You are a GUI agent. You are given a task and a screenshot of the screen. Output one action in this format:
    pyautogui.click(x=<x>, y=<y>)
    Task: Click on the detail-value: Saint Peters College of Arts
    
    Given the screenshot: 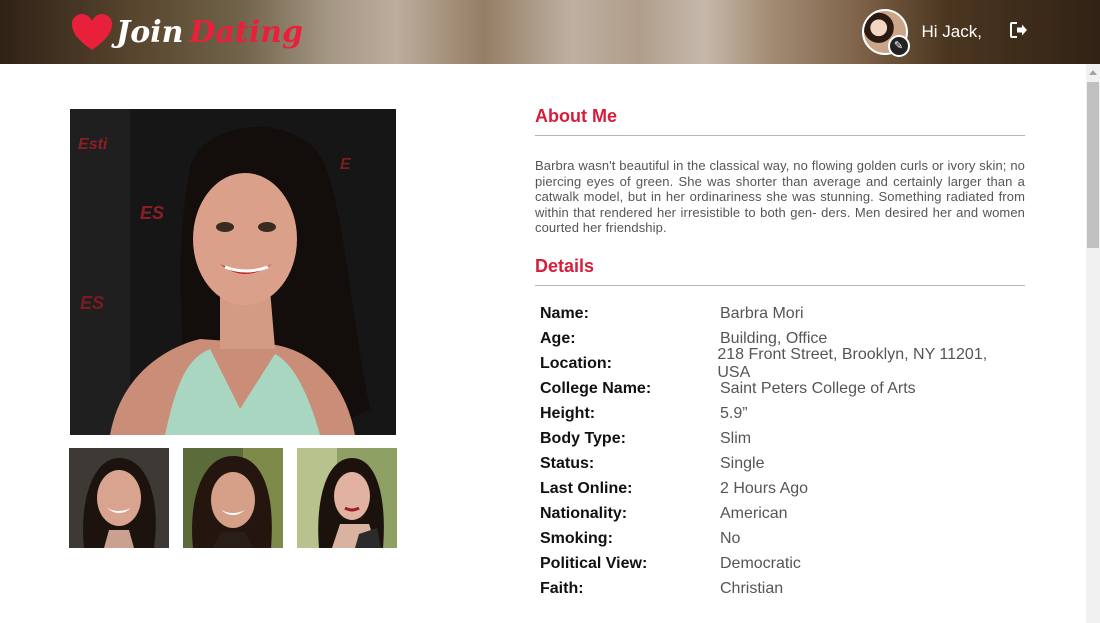 What is the action you would take?
    pyautogui.click(x=818, y=388)
    